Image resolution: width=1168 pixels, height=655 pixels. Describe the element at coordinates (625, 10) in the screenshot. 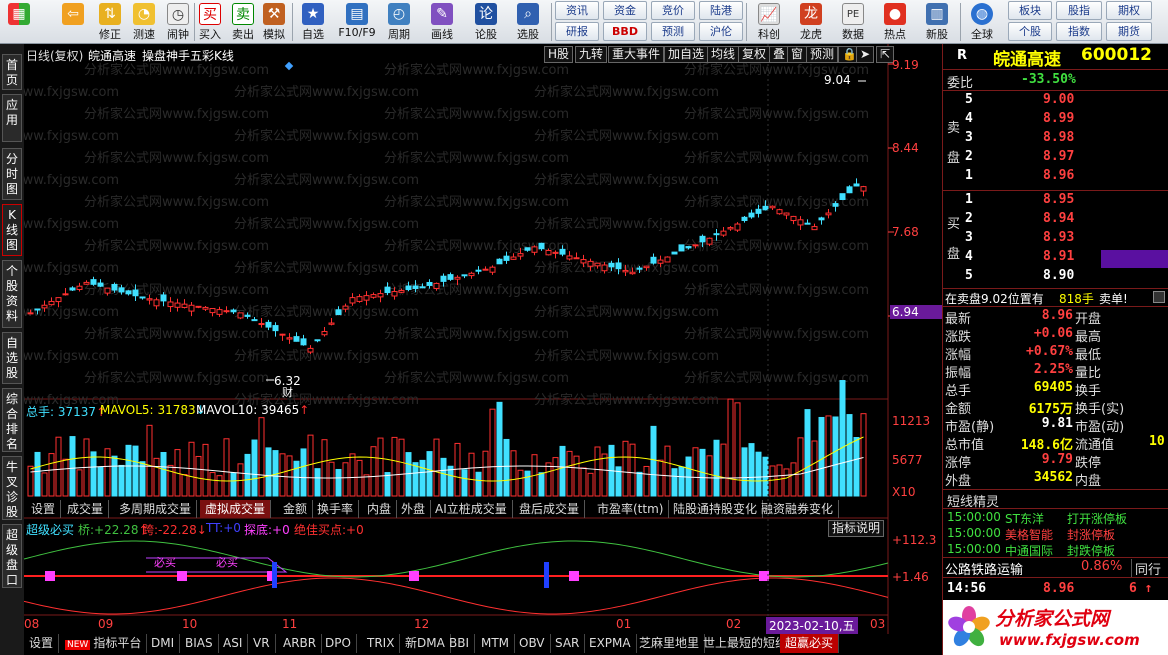

I see `funds-button: 资金` at that location.